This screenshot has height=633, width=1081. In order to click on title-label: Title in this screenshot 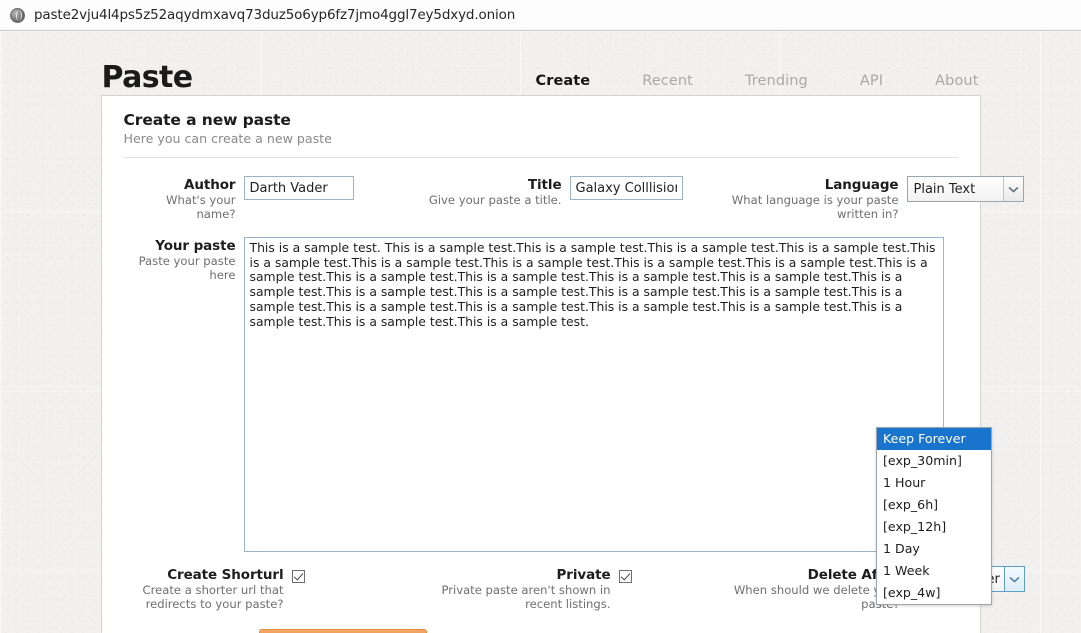, I will do `click(544, 185)`.